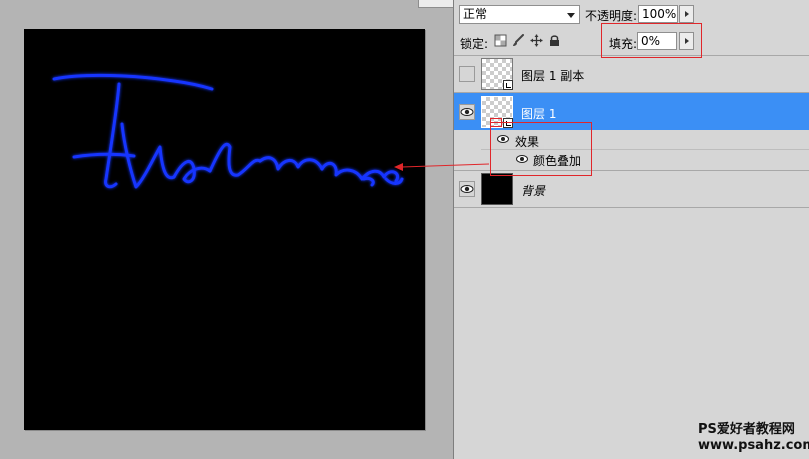 Image resolution: width=809 pixels, height=459 pixels. I want to click on opacity-value: 100%, so click(659, 14).